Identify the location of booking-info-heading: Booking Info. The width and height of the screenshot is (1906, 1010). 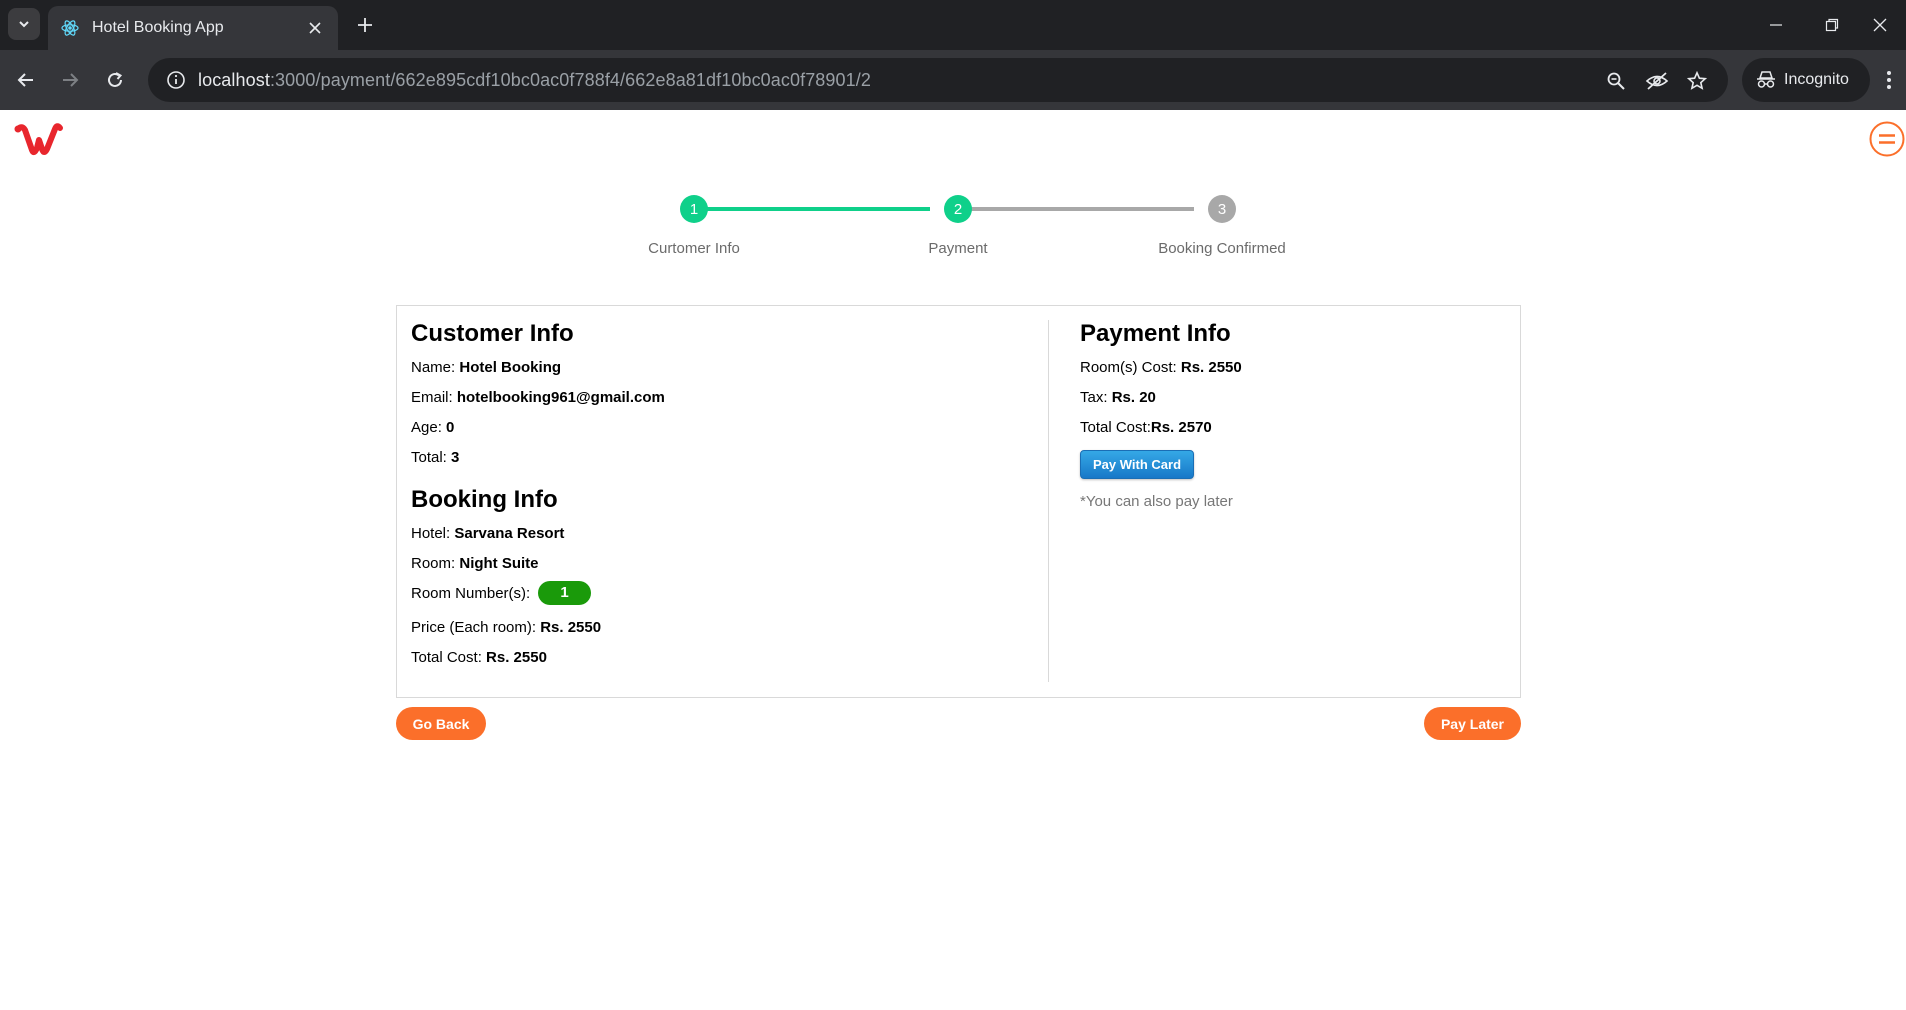
(484, 499).